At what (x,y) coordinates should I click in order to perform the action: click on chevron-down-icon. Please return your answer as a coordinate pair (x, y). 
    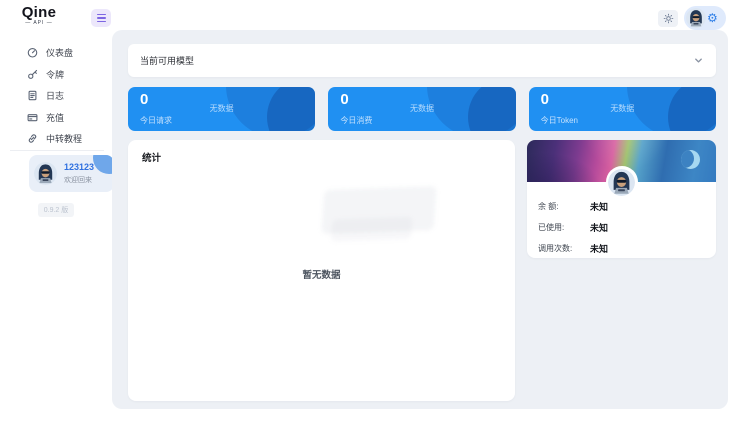
    Looking at the image, I should click on (698, 60).